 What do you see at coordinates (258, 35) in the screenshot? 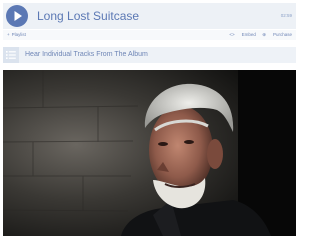
I see `player-actions: <> Embed ⊕ Purchase` at bounding box center [258, 35].